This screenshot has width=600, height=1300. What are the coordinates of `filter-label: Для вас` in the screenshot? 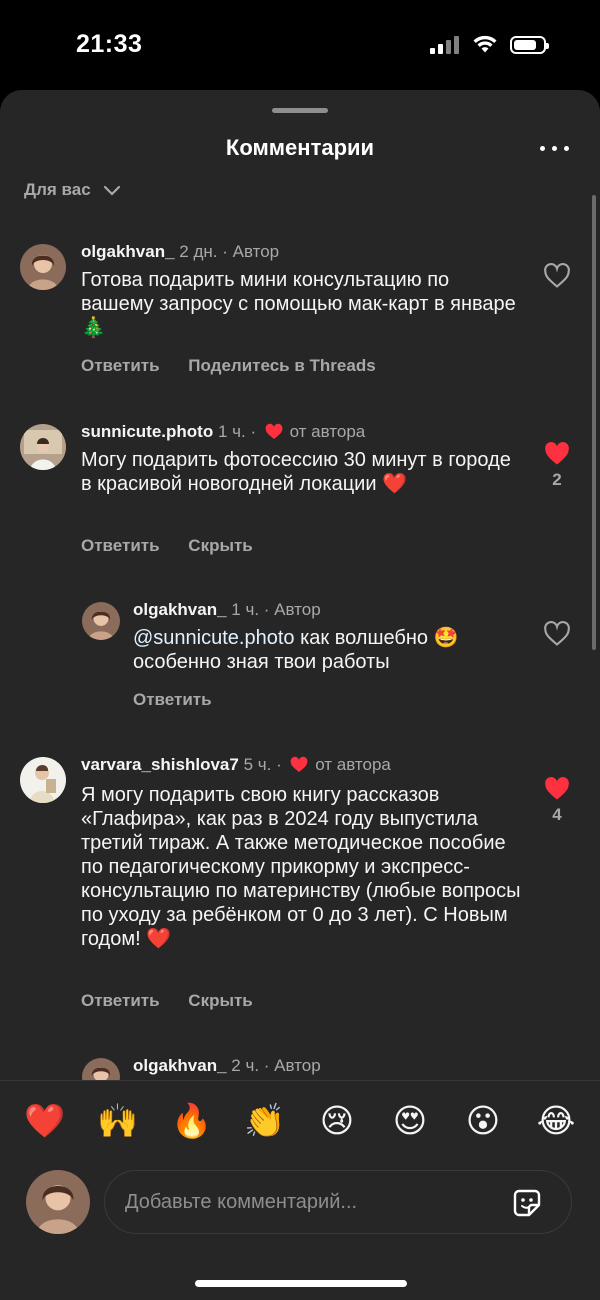 It's located at (57, 189).